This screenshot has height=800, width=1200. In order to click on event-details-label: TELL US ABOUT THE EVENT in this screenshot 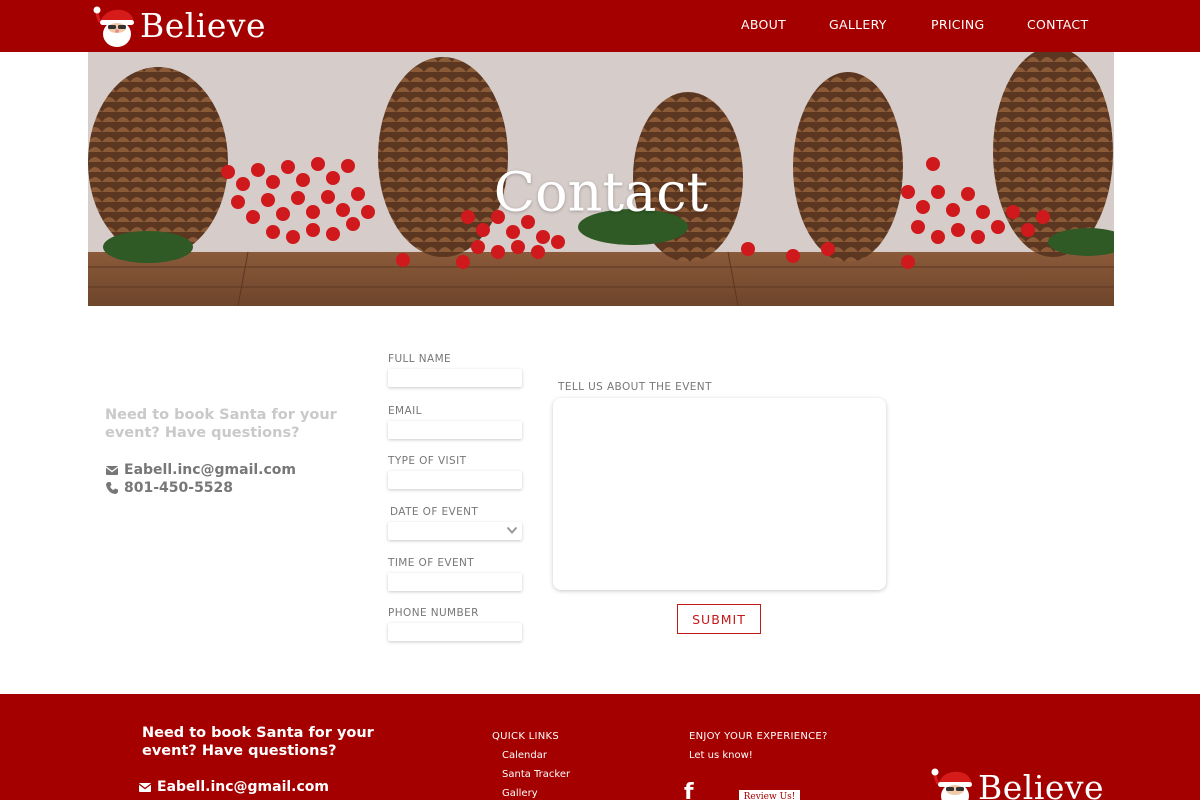, I will do `click(635, 387)`.